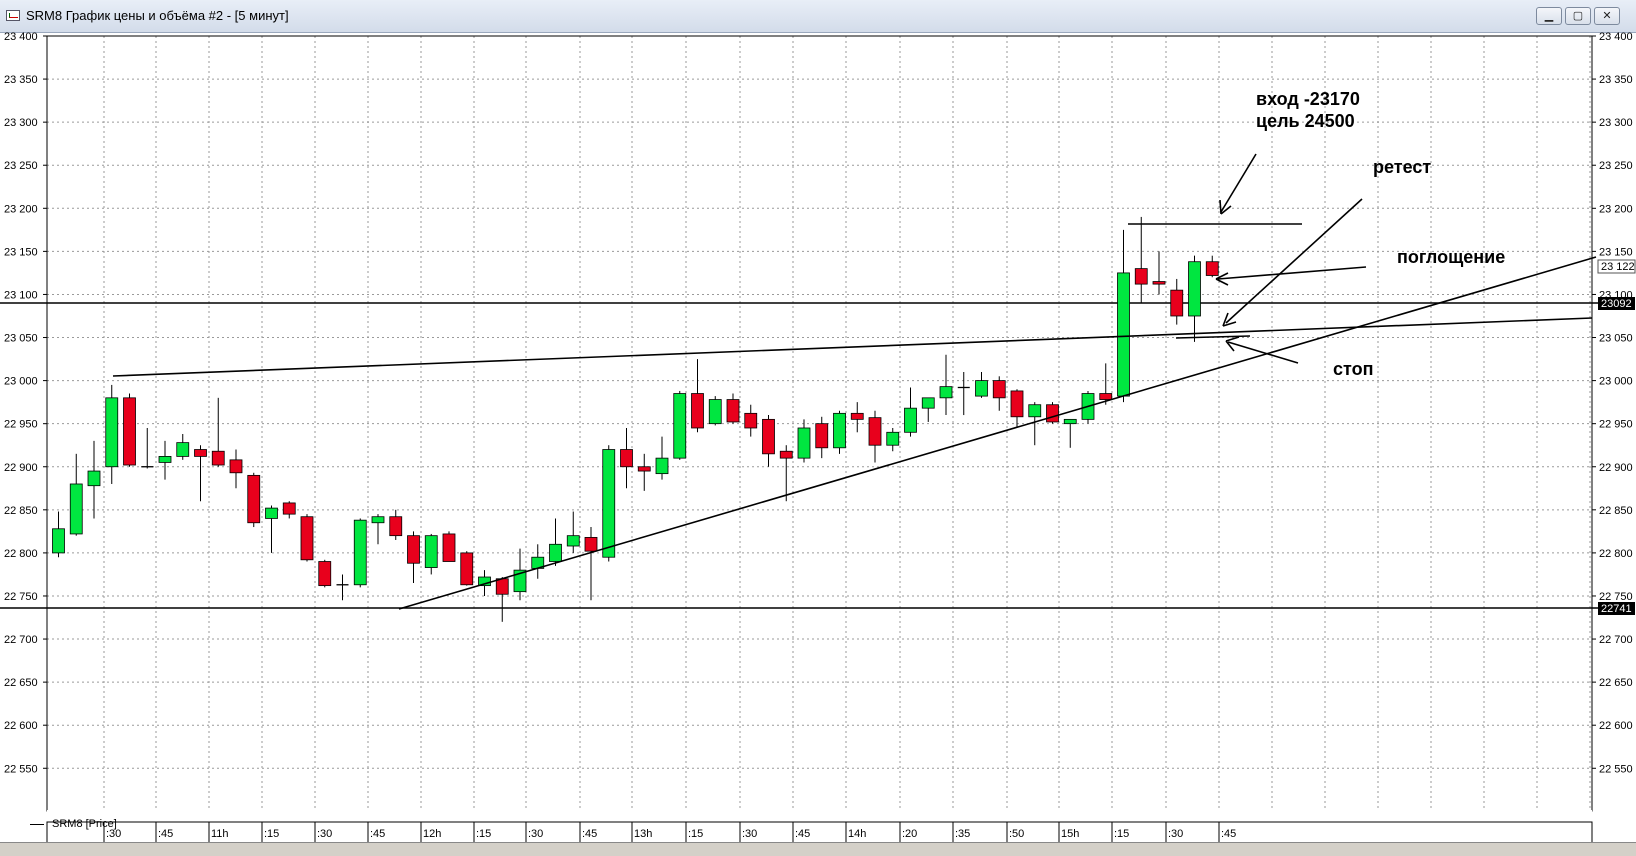  What do you see at coordinates (962, 834) in the screenshot?
I see `x-tick-label: :35` at bounding box center [962, 834].